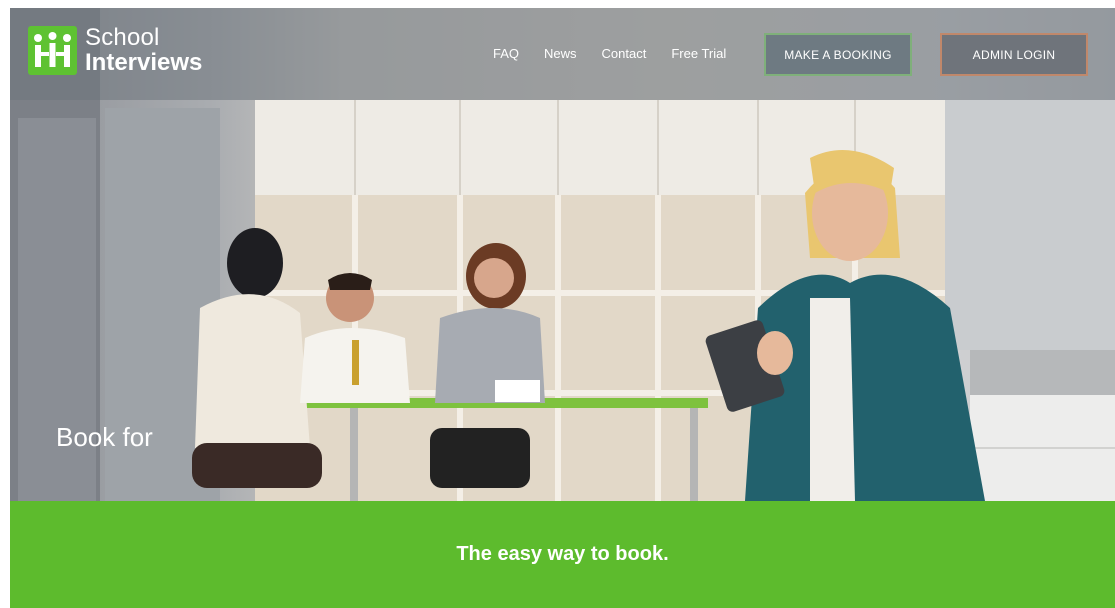 Image resolution: width=1115 pixels, height=608 pixels. What do you see at coordinates (144, 62) in the screenshot?
I see `logo-text-interviews: Interviews` at bounding box center [144, 62].